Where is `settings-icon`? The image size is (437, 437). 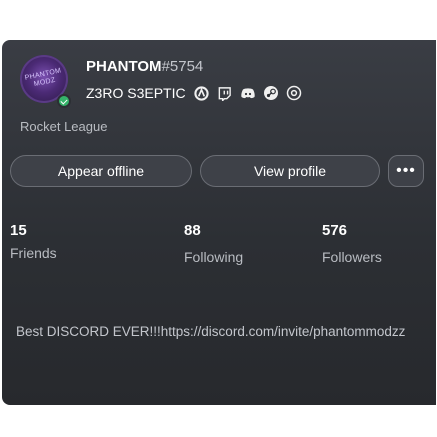
settings-icon is located at coordinates (294, 93).